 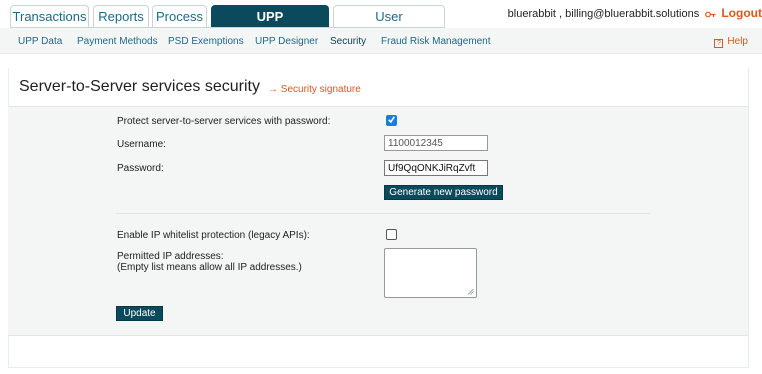 What do you see at coordinates (121, 16) in the screenshot?
I see `tab-reports: Reports` at bounding box center [121, 16].